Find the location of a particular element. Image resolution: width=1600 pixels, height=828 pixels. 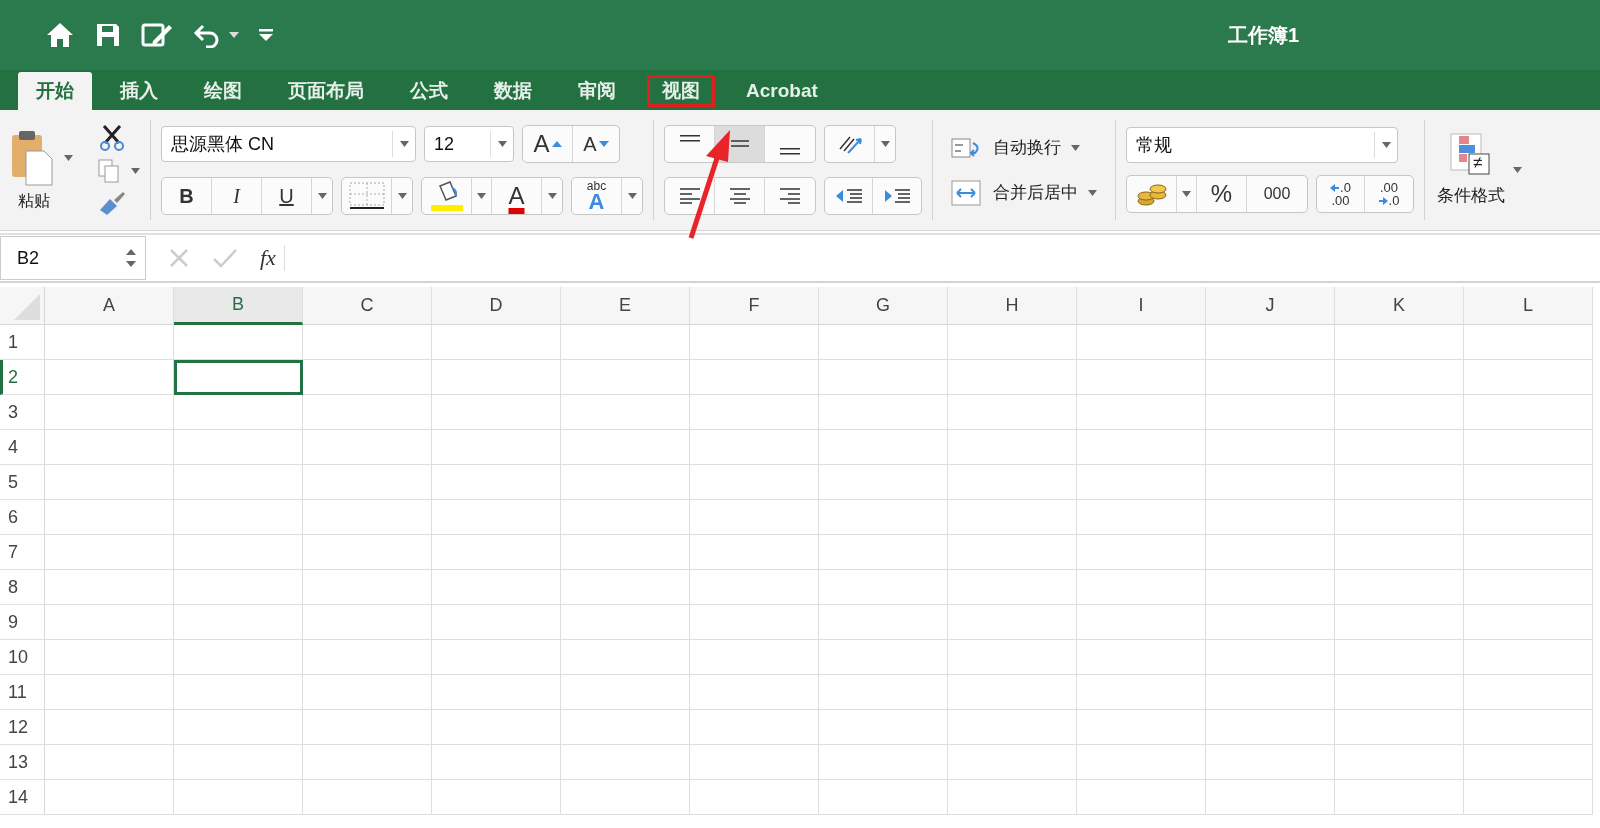

row-header: 10 is located at coordinates (22, 657).